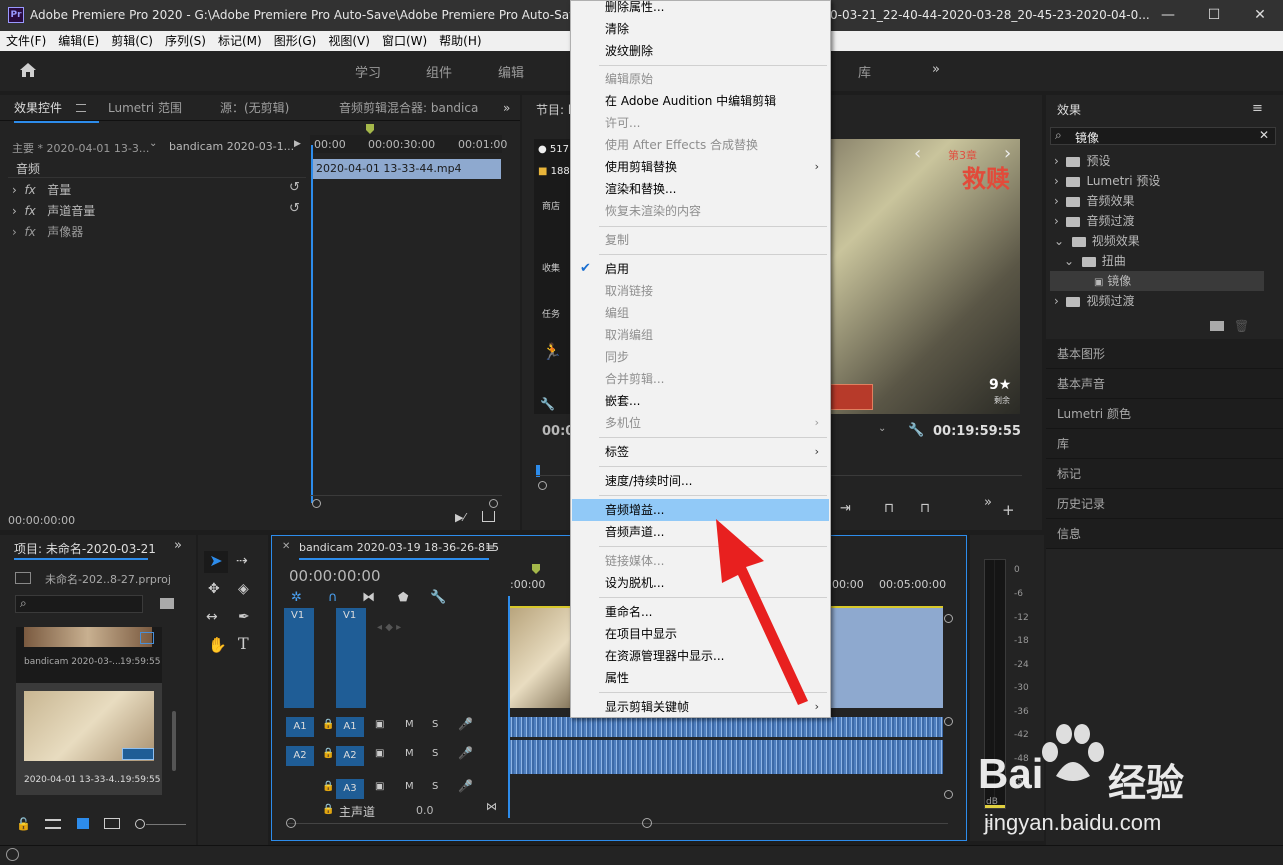 This screenshot has height=865, width=1283. What do you see at coordinates (174, 741) in the screenshot?
I see `scrollbar` at bounding box center [174, 741].